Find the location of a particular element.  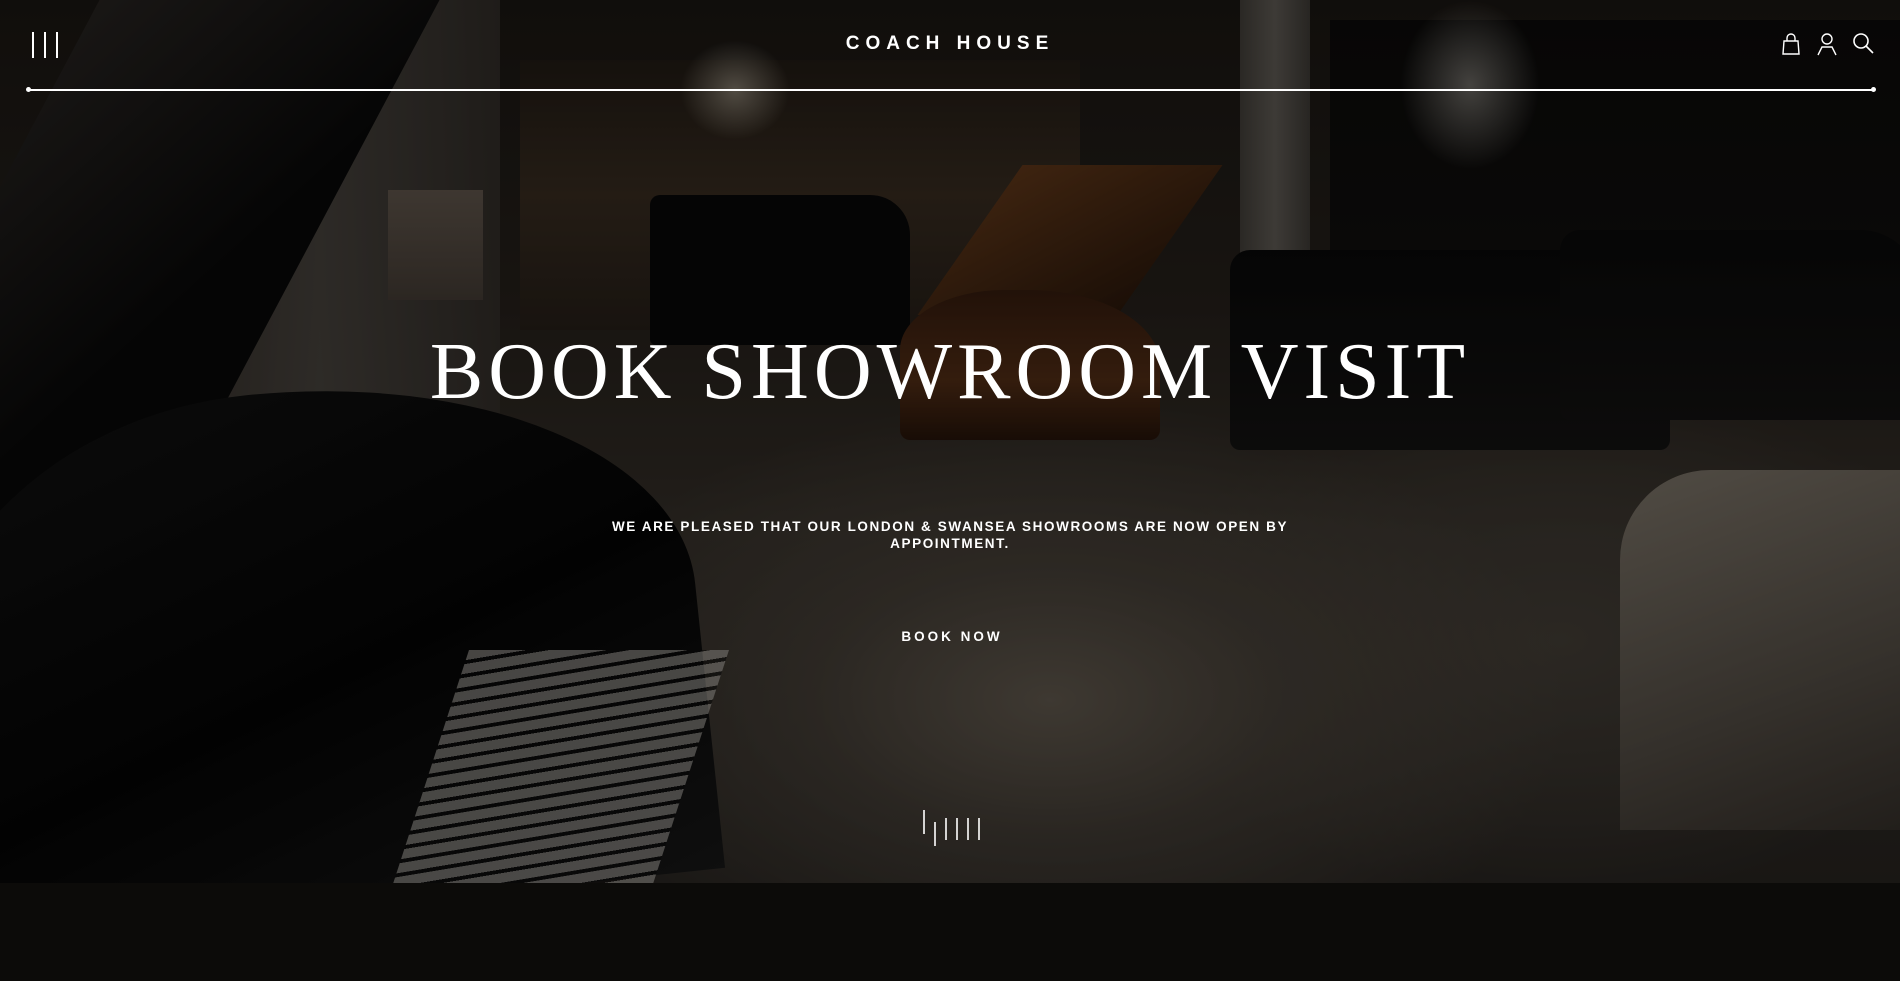

hero-title: BOOK SHOWROOM VISIT is located at coordinates (950, 372).